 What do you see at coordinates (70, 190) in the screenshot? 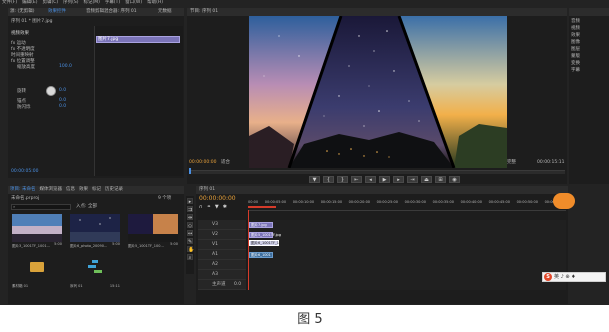
I see `tab-info: 信息` at bounding box center [70, 190].